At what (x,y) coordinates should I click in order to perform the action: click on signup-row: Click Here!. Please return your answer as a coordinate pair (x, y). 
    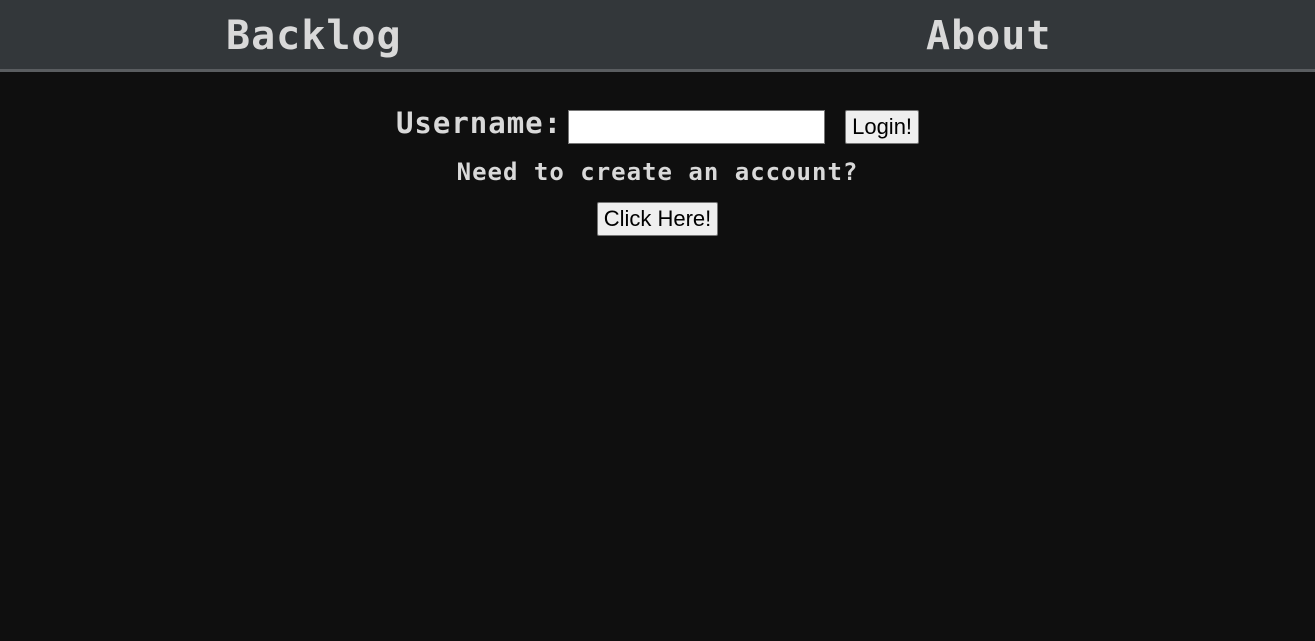
    Looking at the image, I should click on (657, 219).